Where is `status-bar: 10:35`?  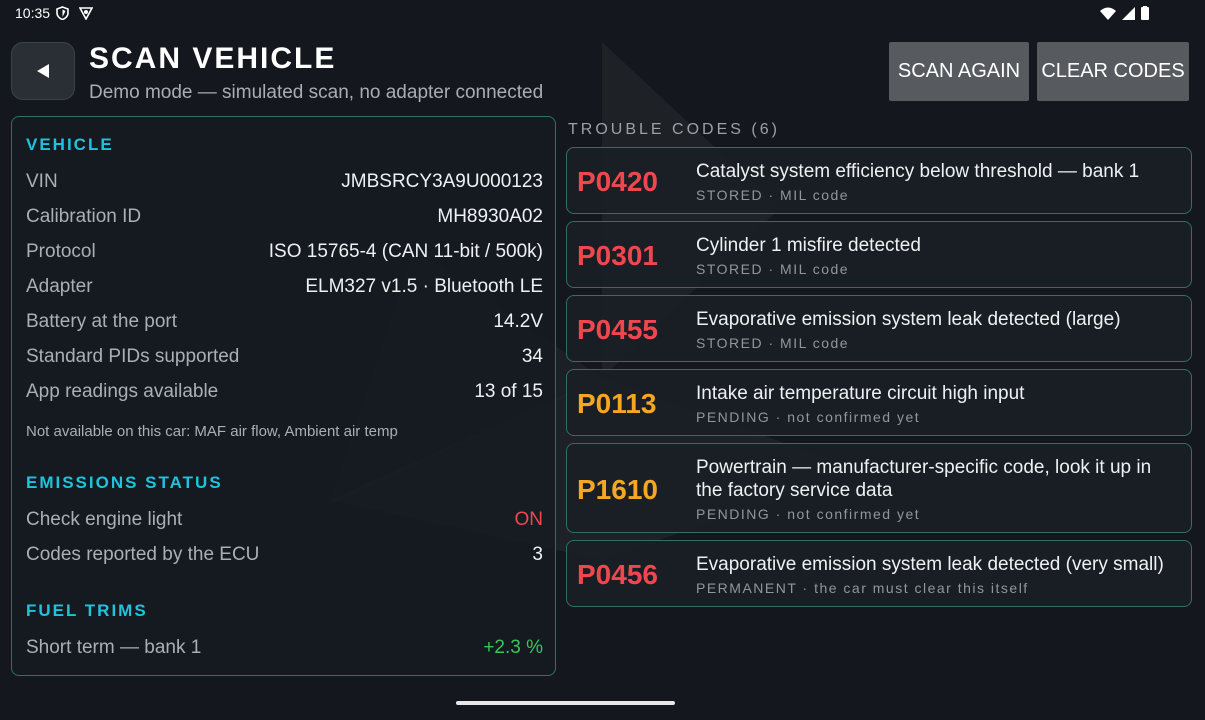 status-bar: 10:35 is located at coordinates (602, 13).